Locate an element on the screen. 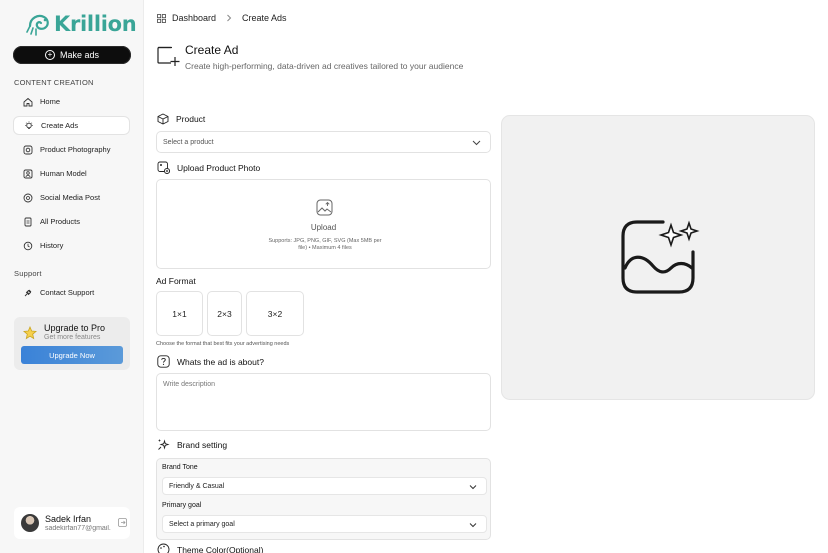 The height and width of the screenshot is (553, 828). upload-button-label: Upload is located at coordinates (323, 227).